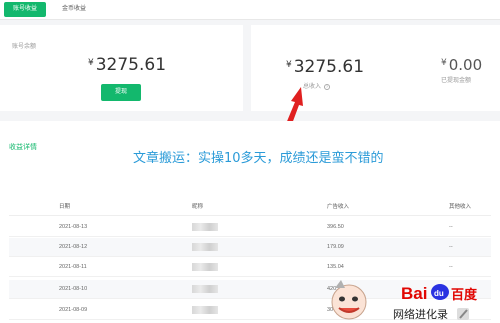  What do you see at coordinates (460, 207) in the screenshot?
I see `column-other-income: 其他收入` at bounding box center [460, 207].